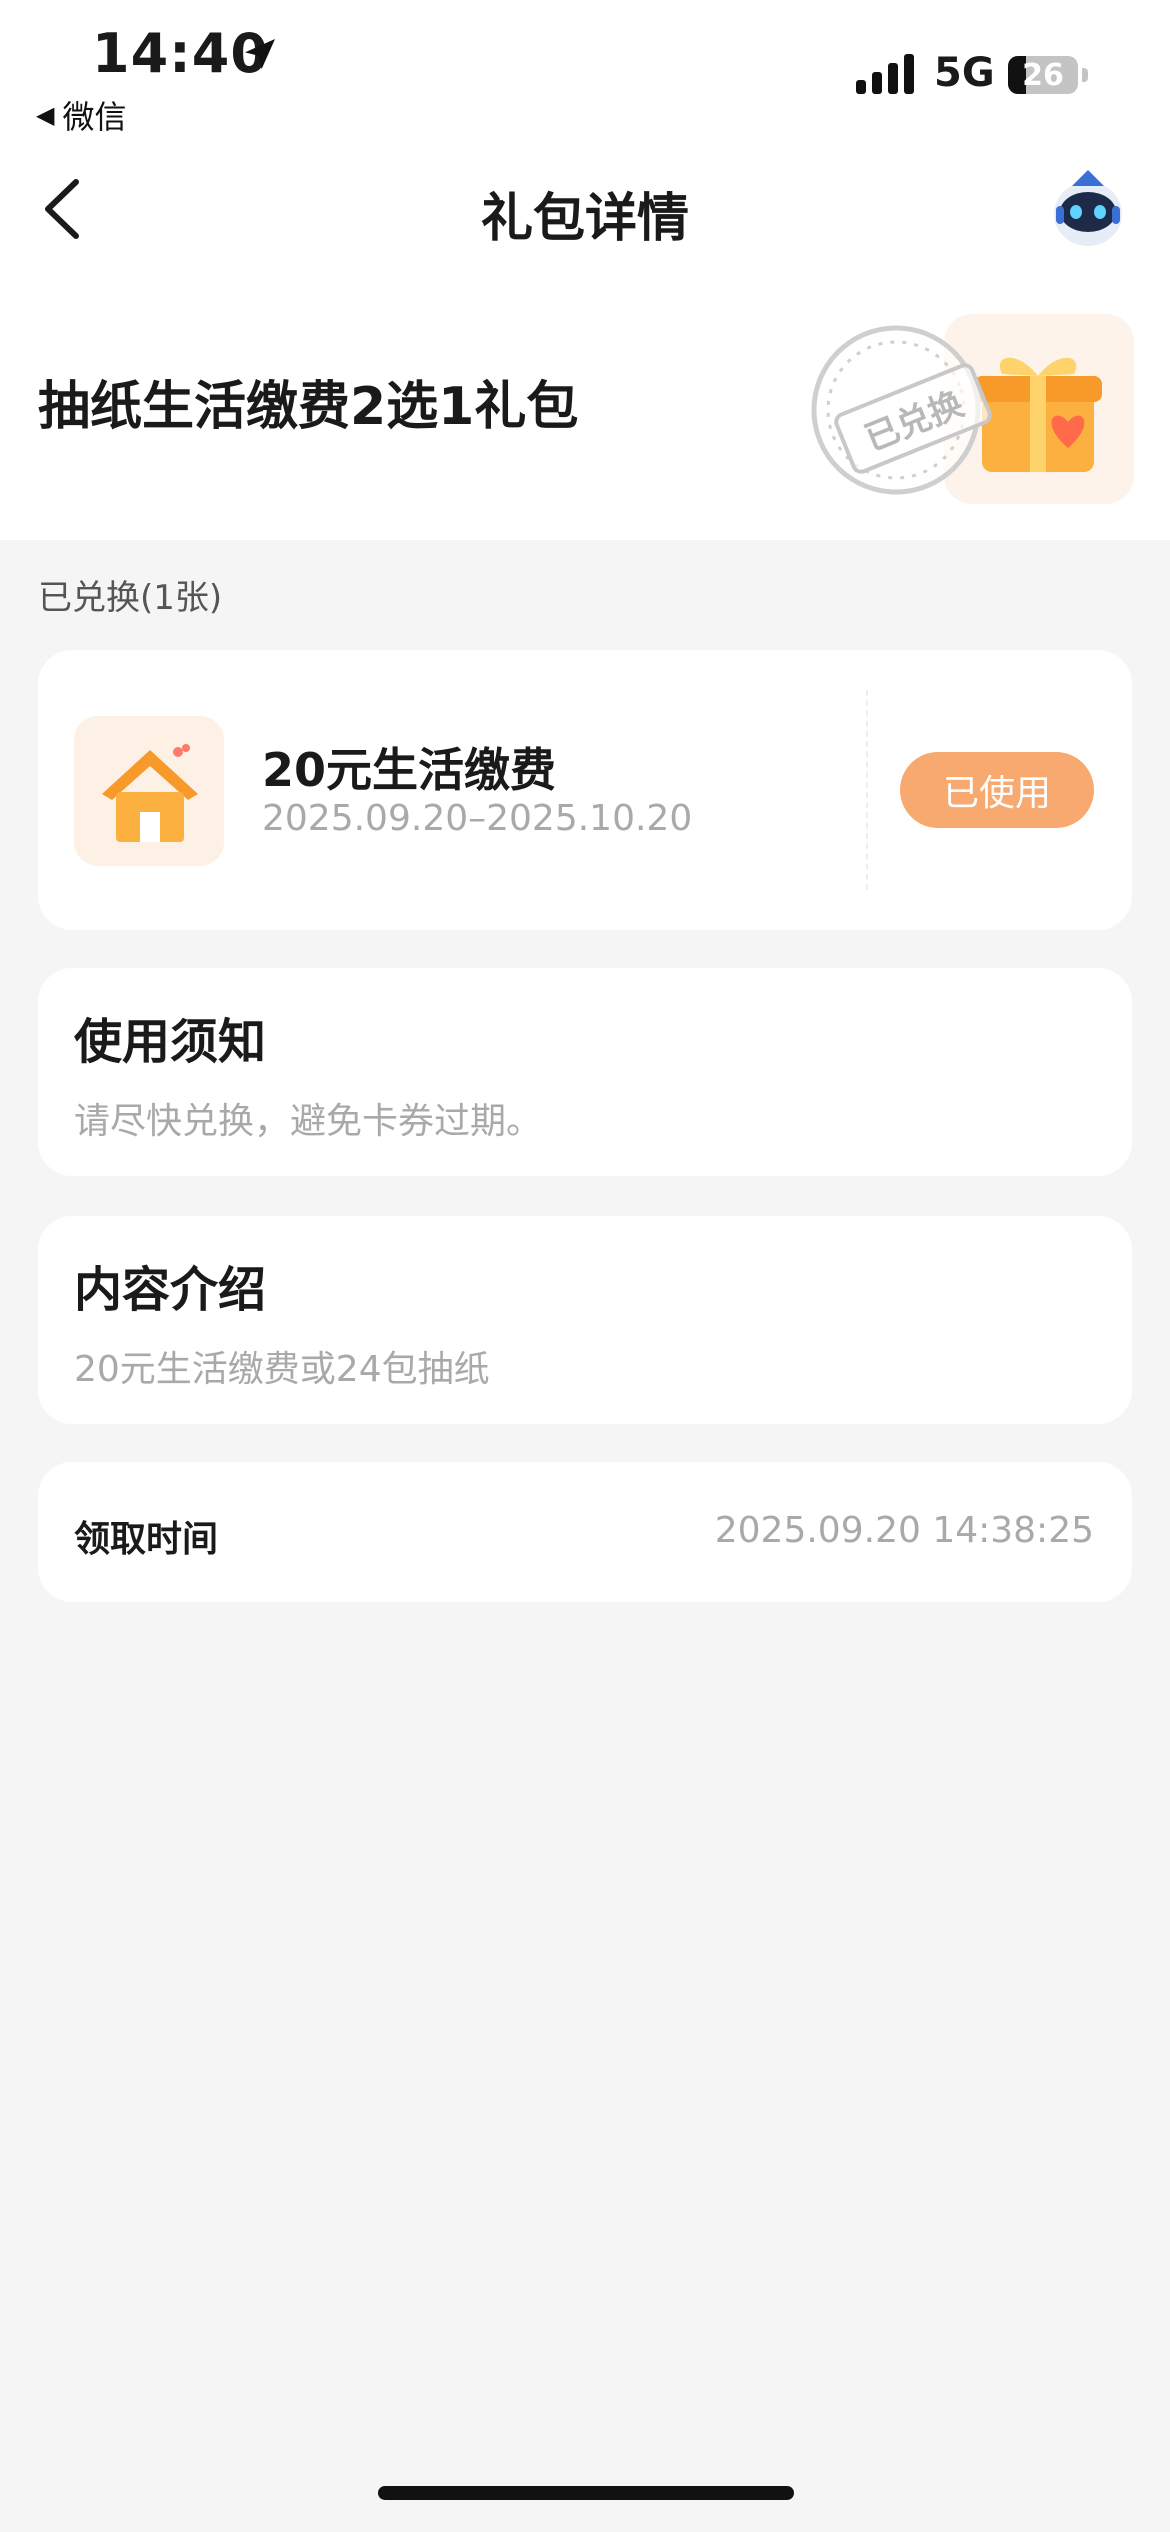  What do you see at coordinates (867, 790) in the screenshot?
I see `coupon-divider` at bounding box center [867, 790].